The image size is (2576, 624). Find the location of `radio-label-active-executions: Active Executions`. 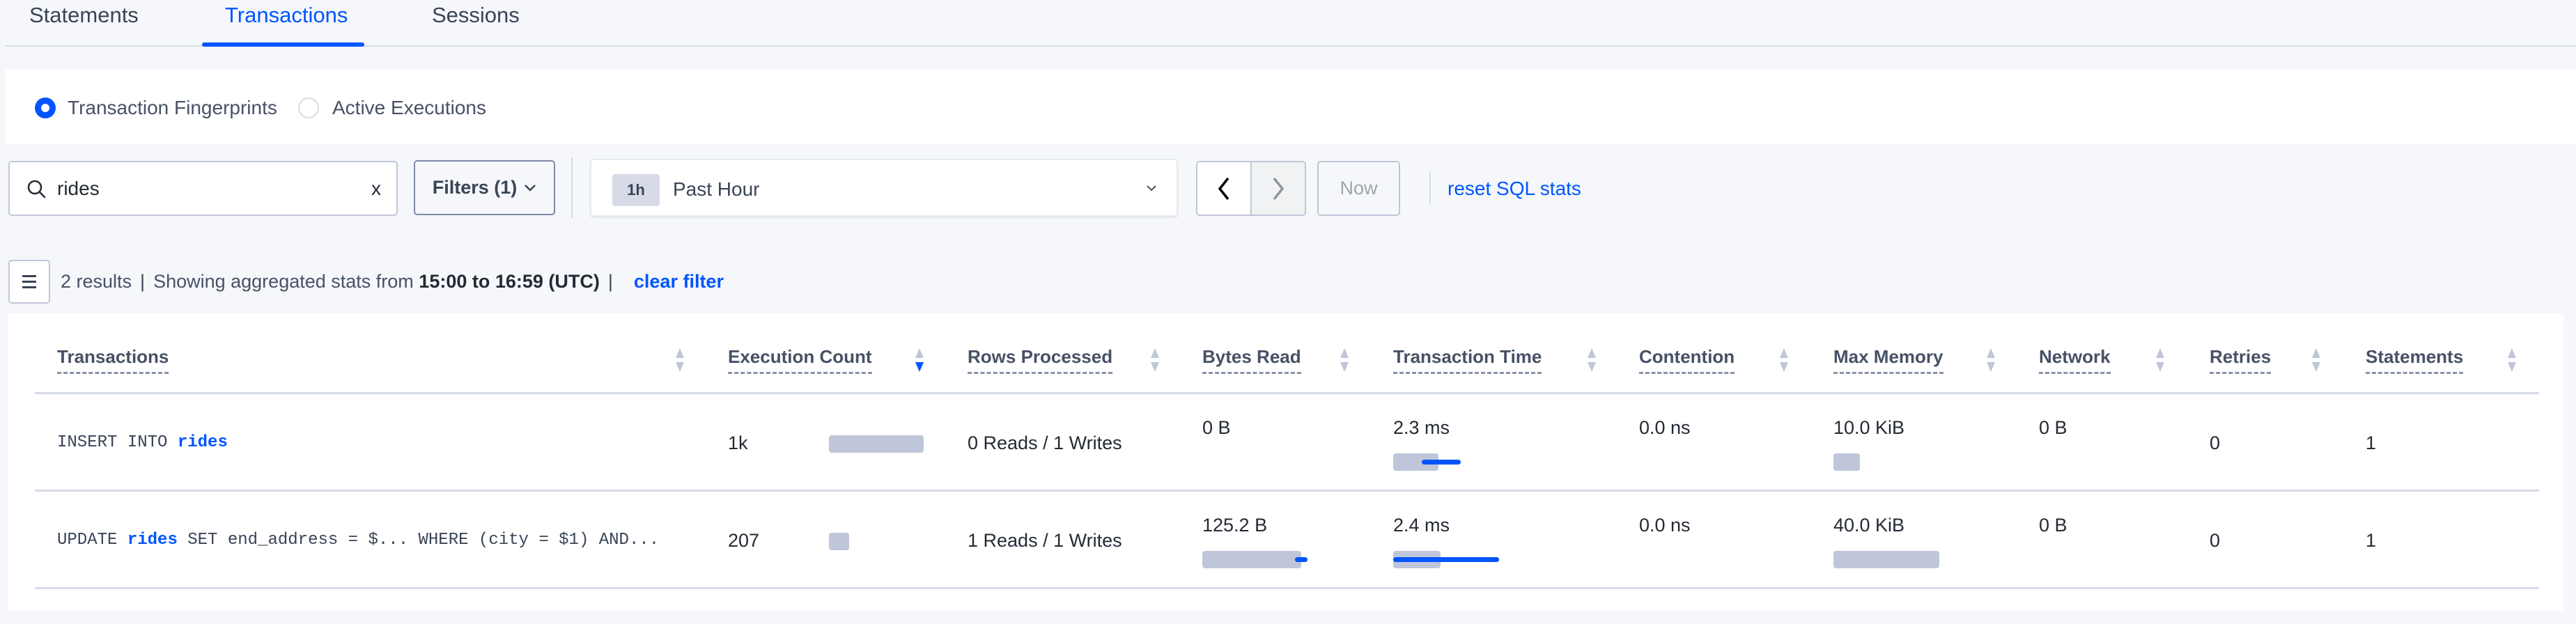

radio-label-active-executions: Active Executions is located at coordinates (409, 108).